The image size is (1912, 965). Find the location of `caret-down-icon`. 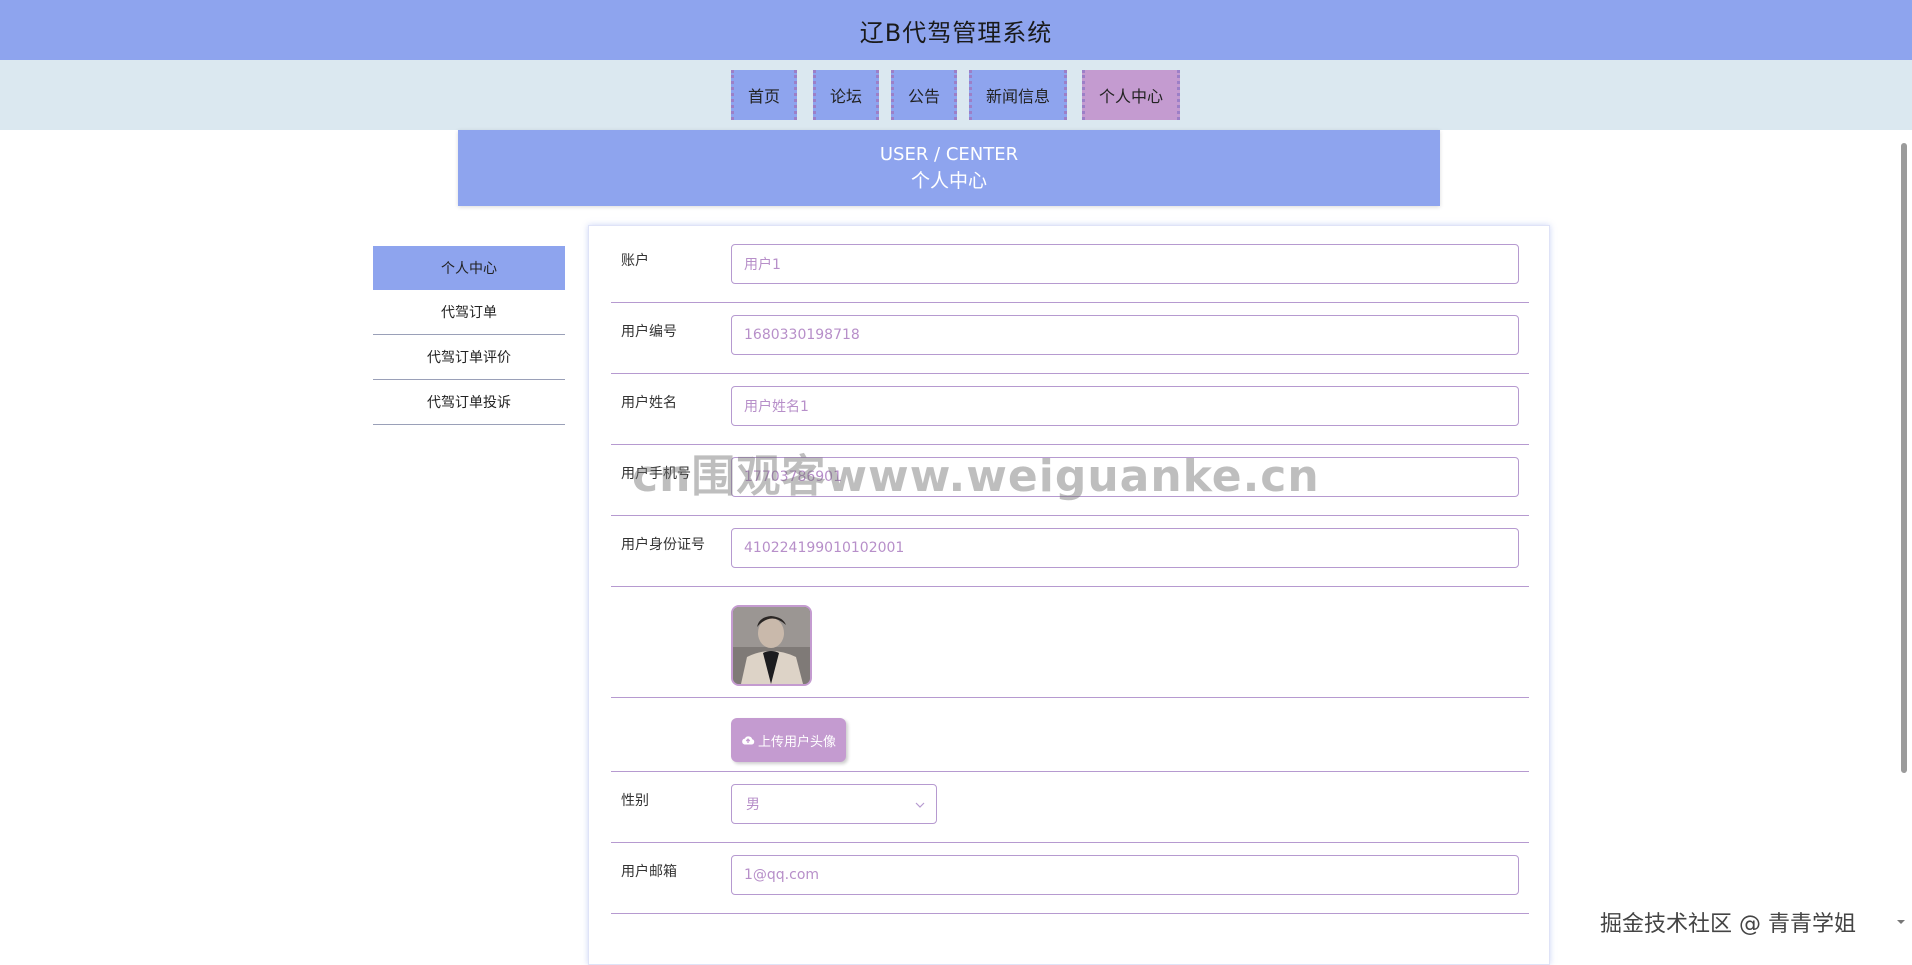

caret-down-icon is located at coordinates (1901, 922).